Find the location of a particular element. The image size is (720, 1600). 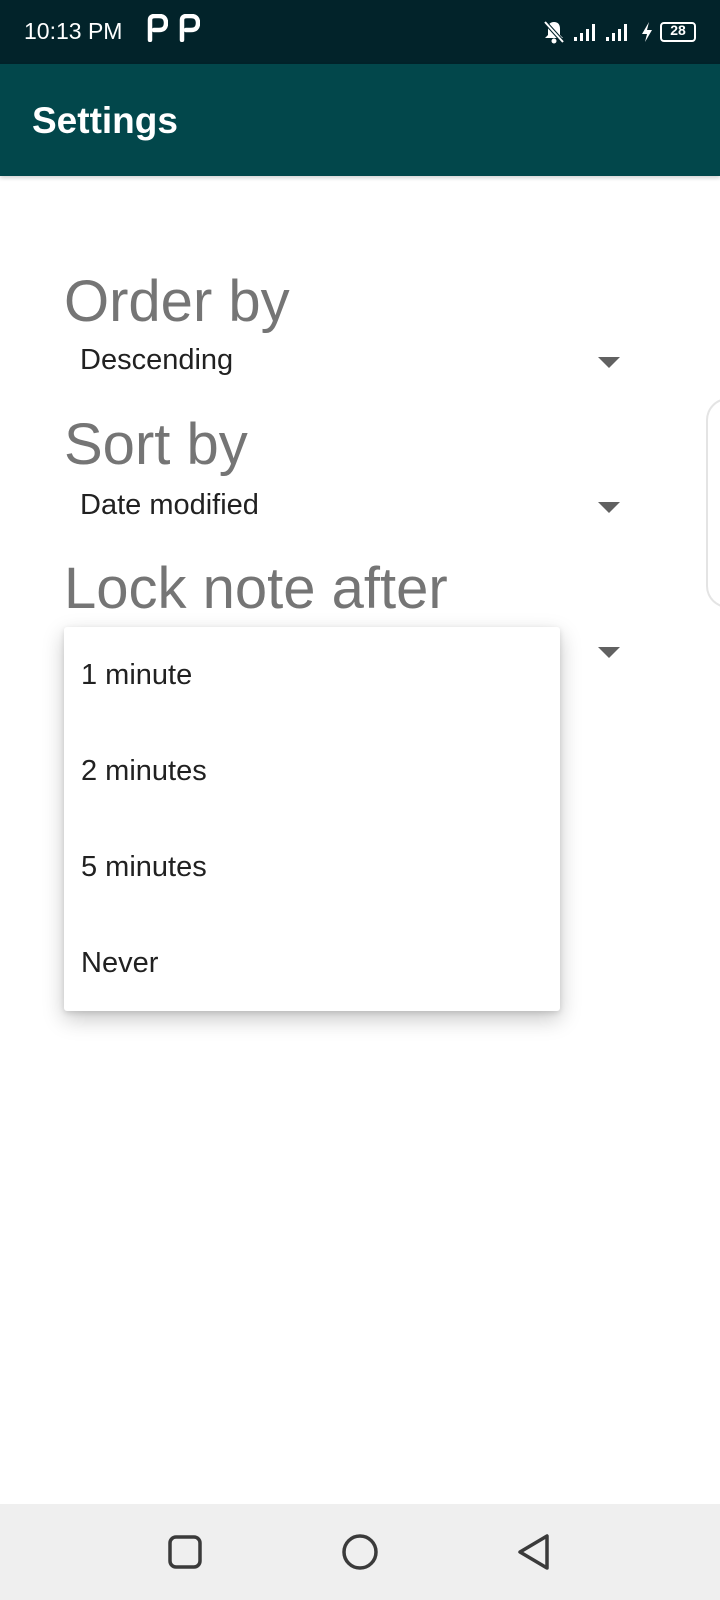

battery-level: 28 is located at coordinates (678, 30).